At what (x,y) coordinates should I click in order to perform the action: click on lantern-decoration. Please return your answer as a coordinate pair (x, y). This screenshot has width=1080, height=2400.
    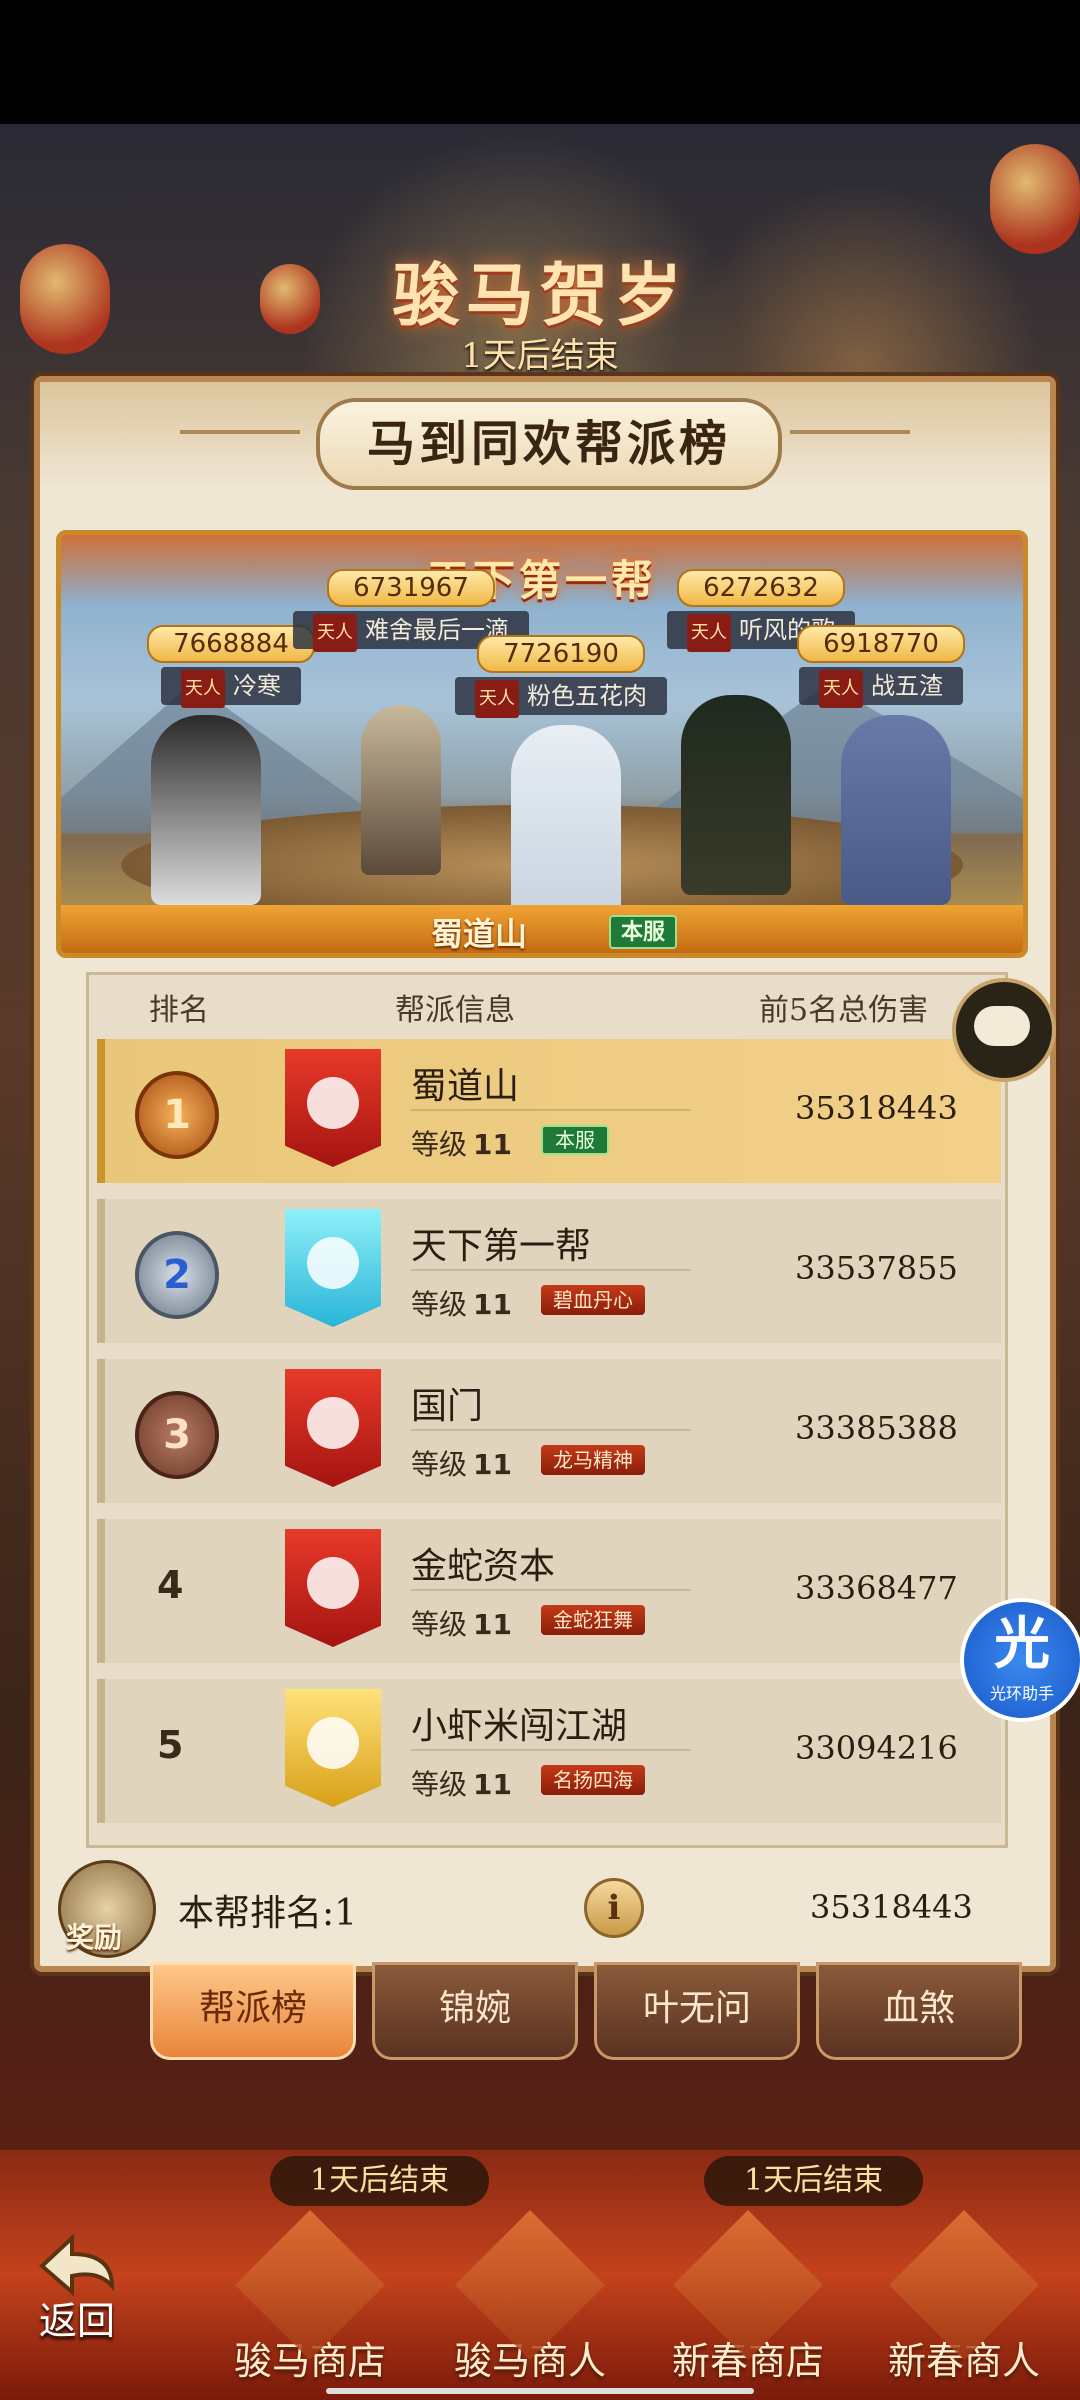
    Looking at the image, I should click on (1035, 199).